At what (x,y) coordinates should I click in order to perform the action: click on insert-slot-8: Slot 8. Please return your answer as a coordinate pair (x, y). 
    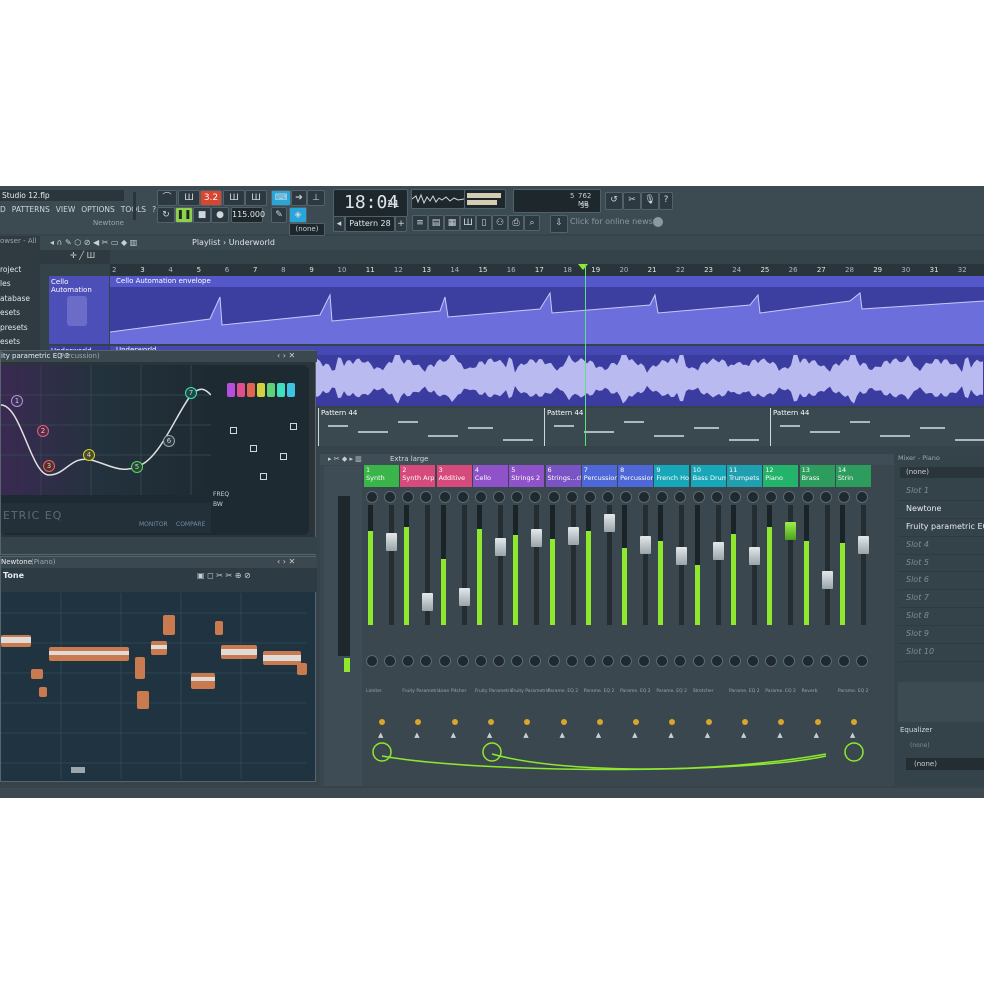
    Looking at the image, I should click on (941, 617).